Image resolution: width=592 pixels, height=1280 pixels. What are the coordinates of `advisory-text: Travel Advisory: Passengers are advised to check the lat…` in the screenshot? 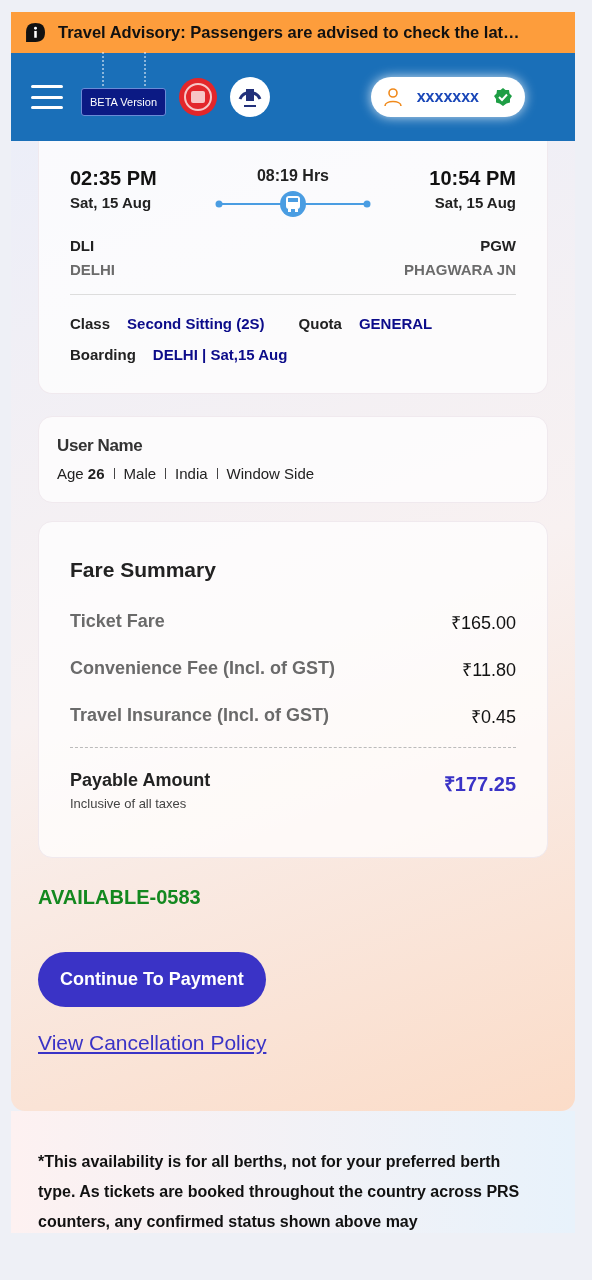 It's located at (289, 32).